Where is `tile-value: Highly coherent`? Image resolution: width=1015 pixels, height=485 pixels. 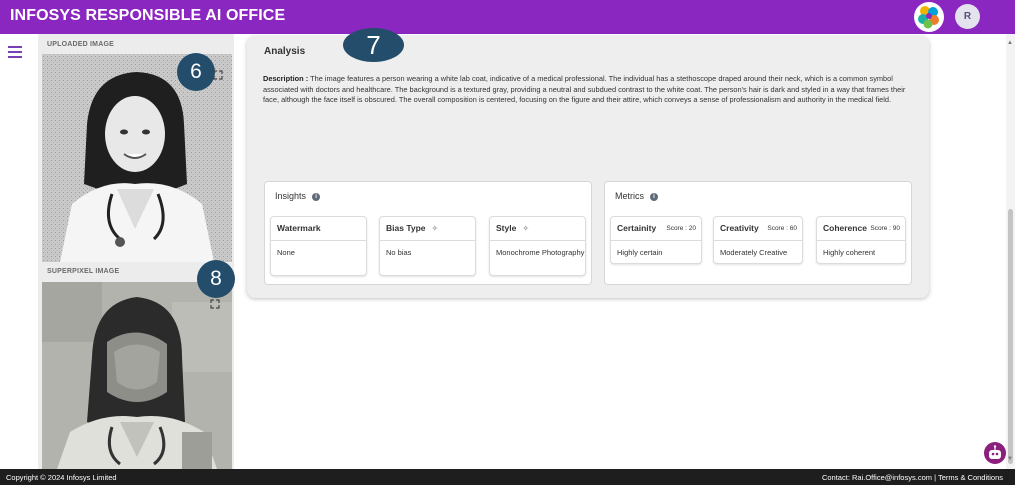 tile-value: Highly coherent is located at coordinates (849, 252).